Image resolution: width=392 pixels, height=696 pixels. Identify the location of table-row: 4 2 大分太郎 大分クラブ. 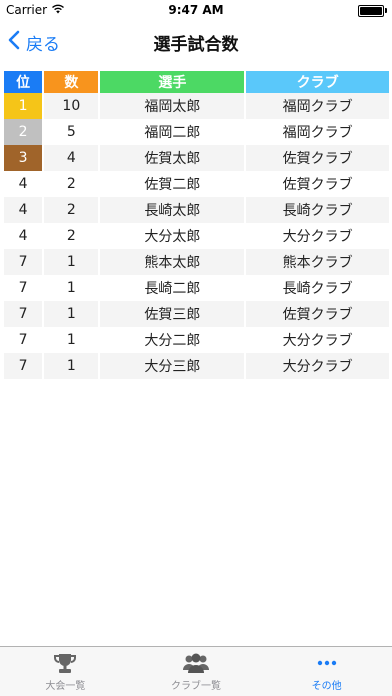
(196, 236).